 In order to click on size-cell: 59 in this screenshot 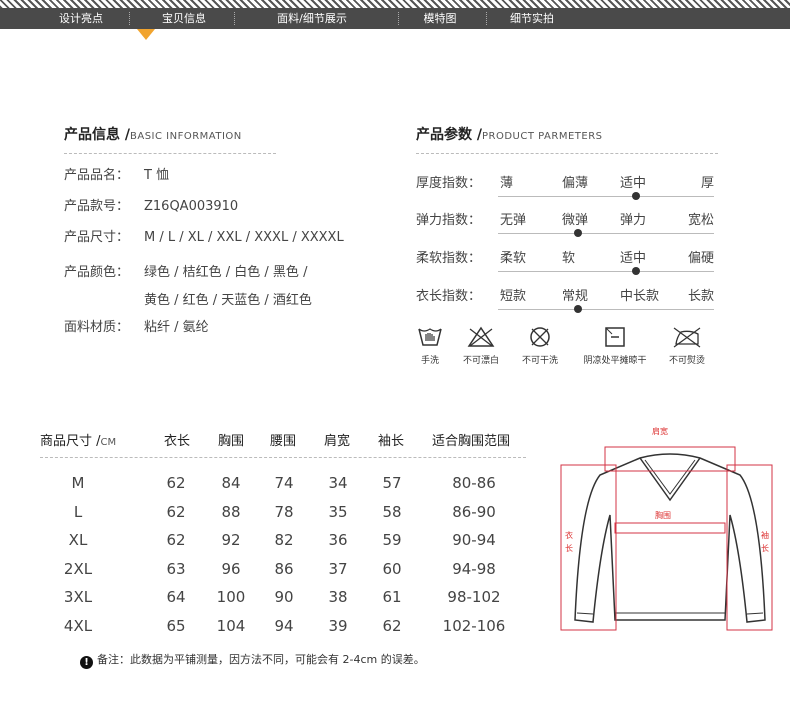, I will do `click(392, 540)`.